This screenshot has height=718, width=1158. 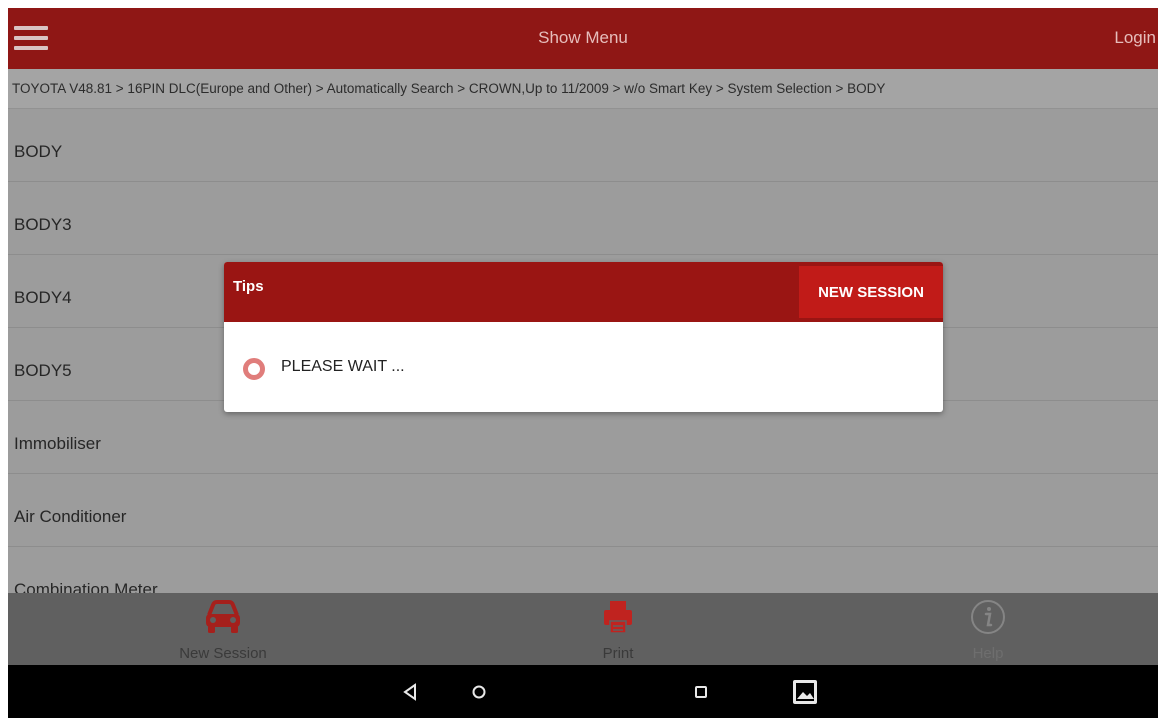 What do you see at coordinates (223, 653) in the screenshot?
I see `new-session-label: New Session` at bounding box center [223, 653].